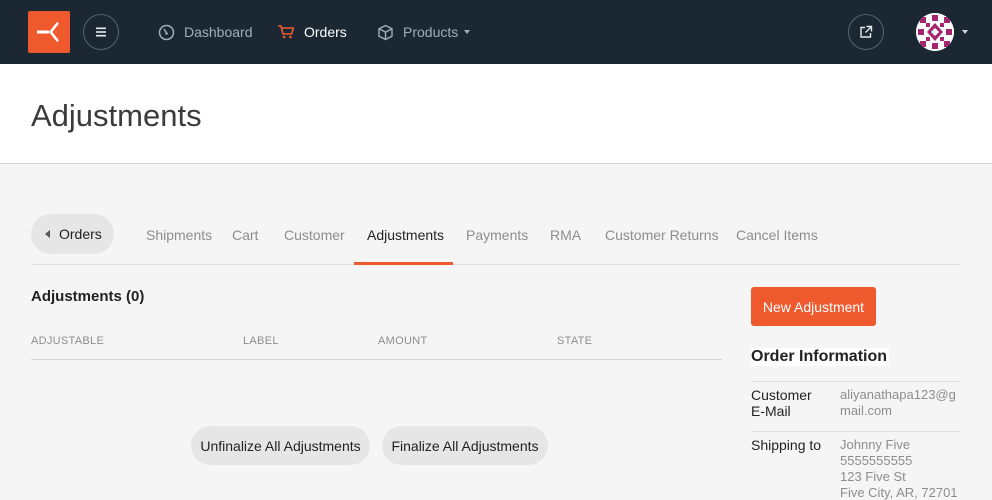  I want to click on column-header-label: LABEL, so click(261, 341).